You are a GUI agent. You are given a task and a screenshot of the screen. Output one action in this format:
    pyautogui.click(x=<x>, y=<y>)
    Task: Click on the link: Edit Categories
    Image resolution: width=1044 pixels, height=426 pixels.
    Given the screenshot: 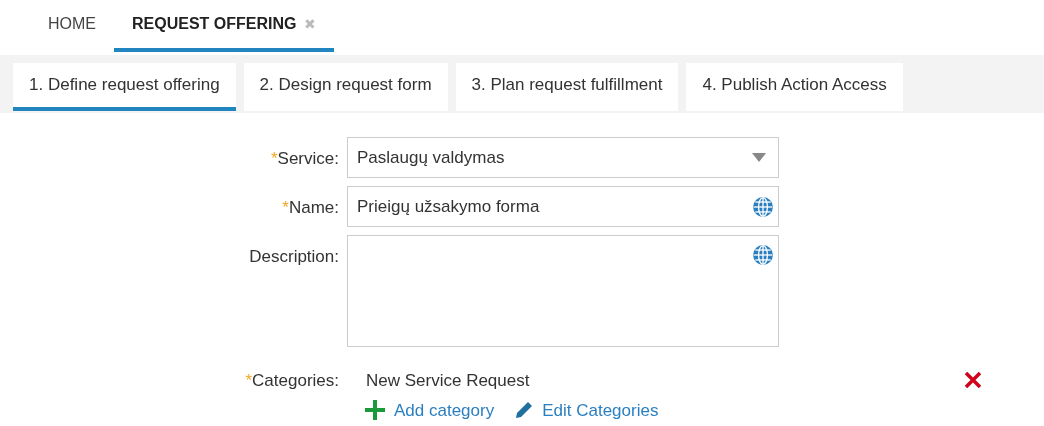 What is the action you would take?
    pyautogui.click(x=586, y=410)
    